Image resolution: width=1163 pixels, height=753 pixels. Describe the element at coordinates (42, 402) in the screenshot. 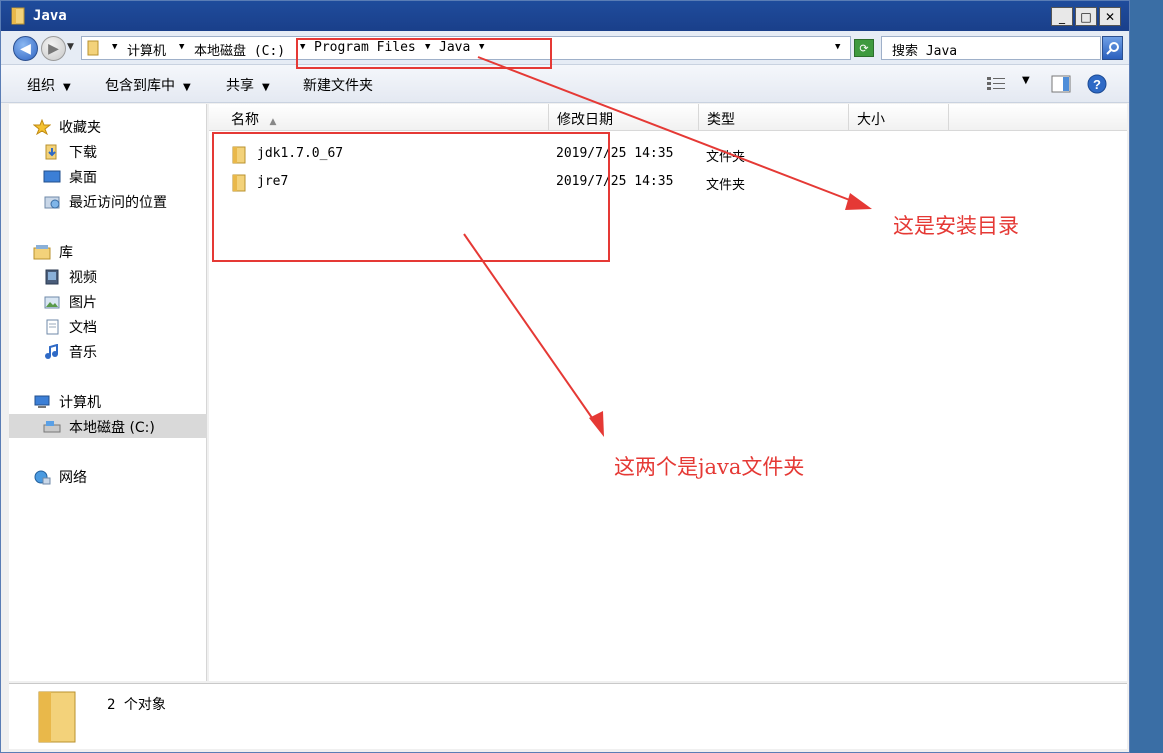

I see `computer-icon` at that location.